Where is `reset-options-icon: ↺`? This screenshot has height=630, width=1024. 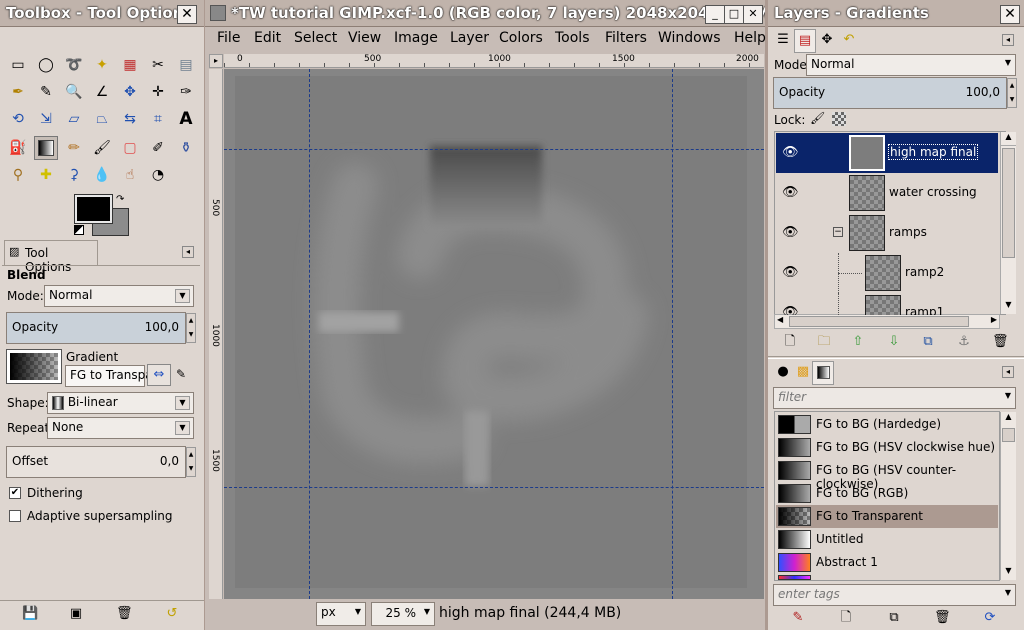
reset-options-icon: ↺ is located at coordinates (172, 614).